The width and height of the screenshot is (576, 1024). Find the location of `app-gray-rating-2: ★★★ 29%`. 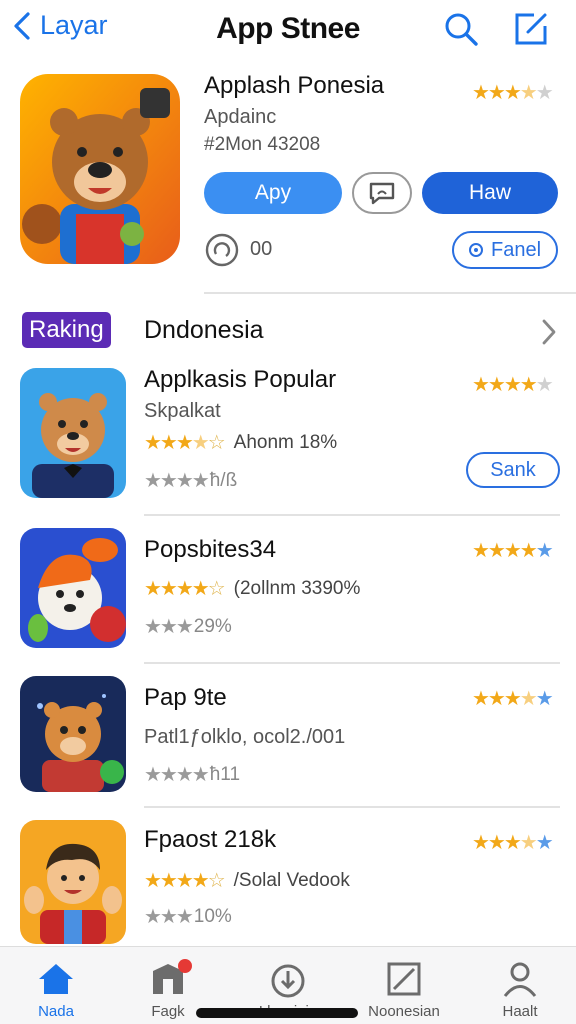

app-gray-rating-2: ★★★ 29% is located at coordinates (188, 626).